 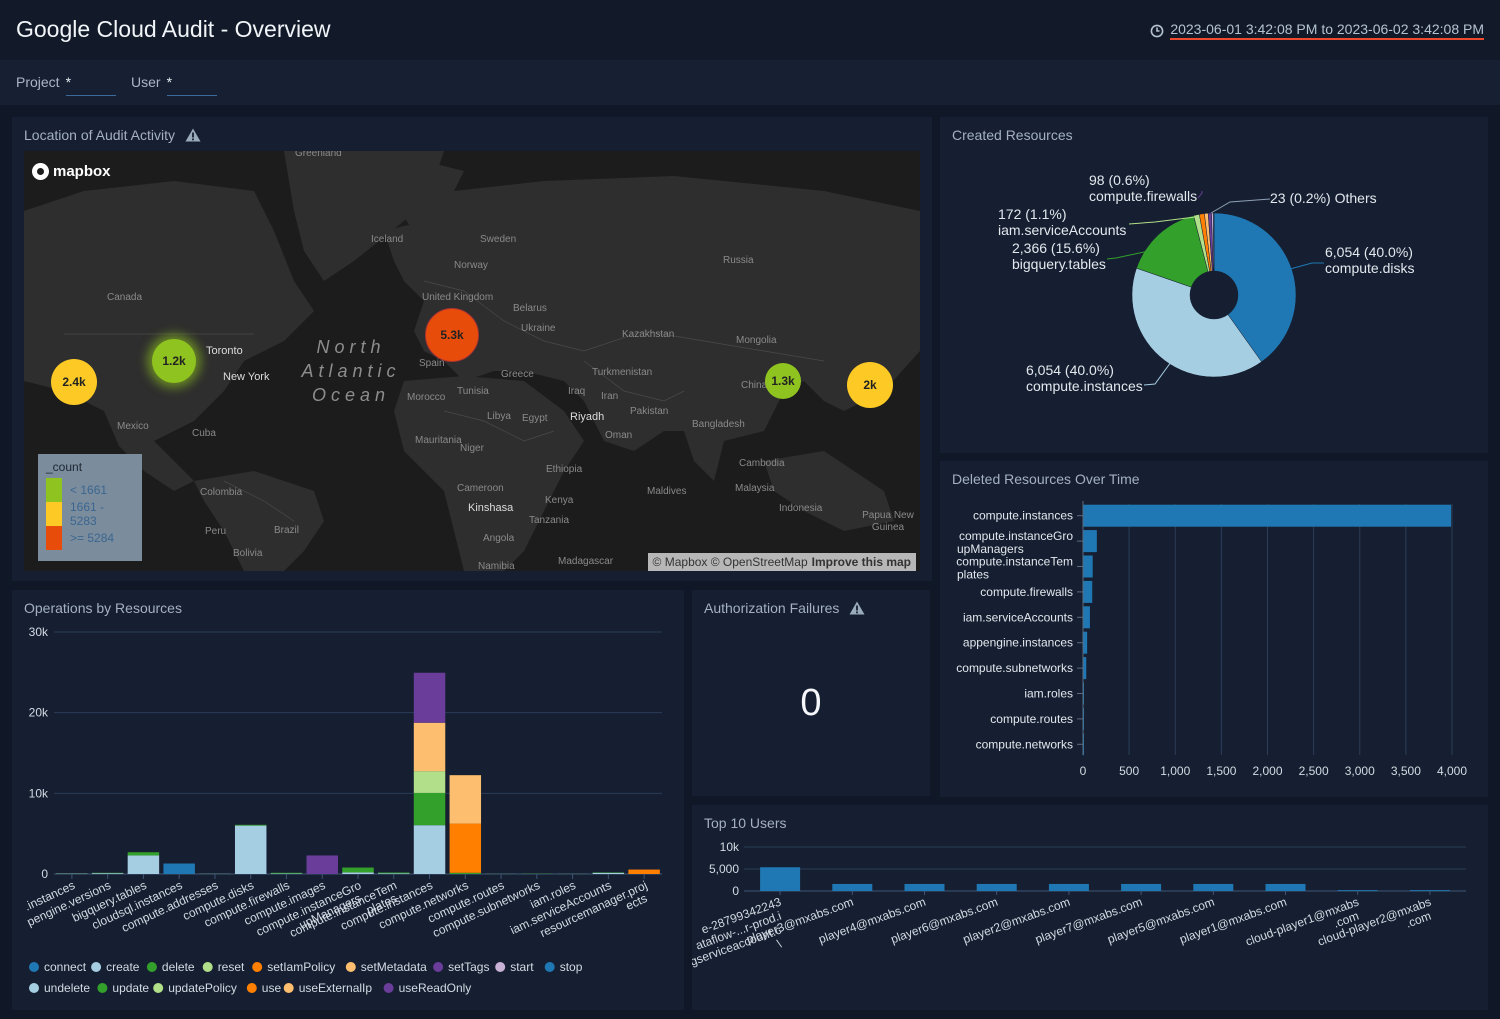 What do you see at coordinates (480, 488) in the screenshot?
I see `map-label: Cameroon` at bounding box center [480, 488].